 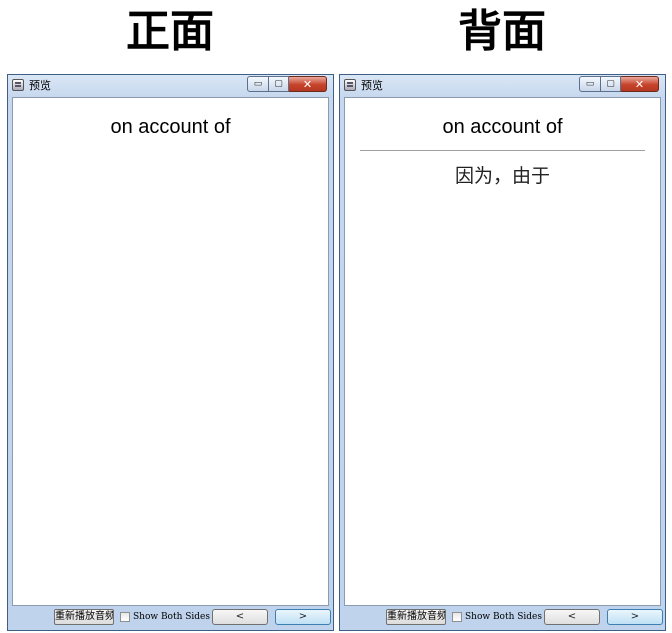 I want to click on card-answer: 因为，由于, so click(x=502, y=176).